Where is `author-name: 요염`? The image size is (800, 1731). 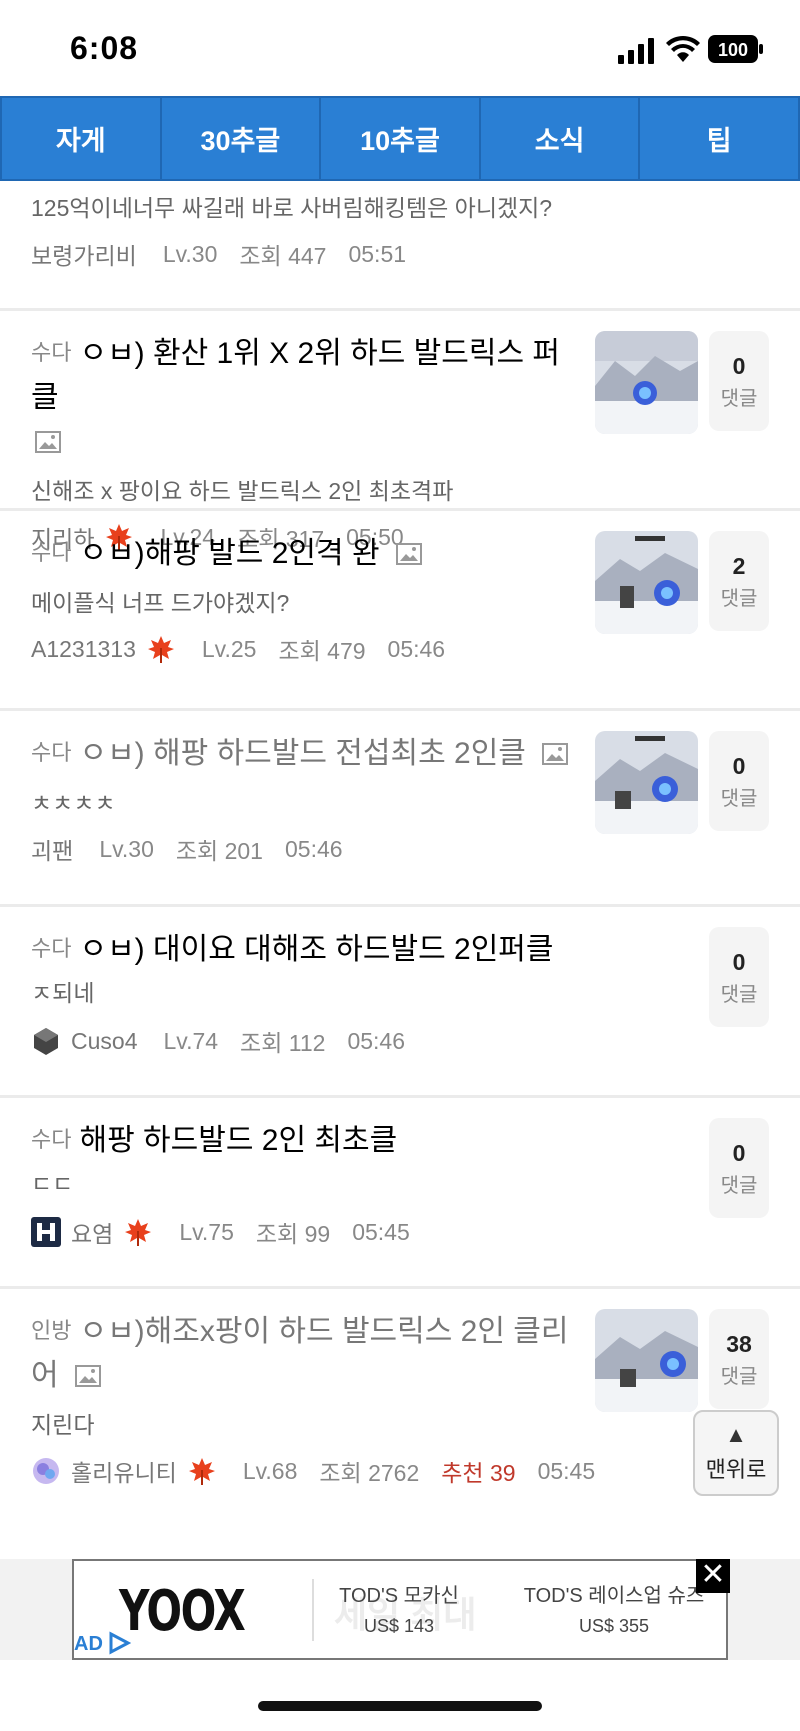
author-name: 요염 is located at coordinates (92, 1232).